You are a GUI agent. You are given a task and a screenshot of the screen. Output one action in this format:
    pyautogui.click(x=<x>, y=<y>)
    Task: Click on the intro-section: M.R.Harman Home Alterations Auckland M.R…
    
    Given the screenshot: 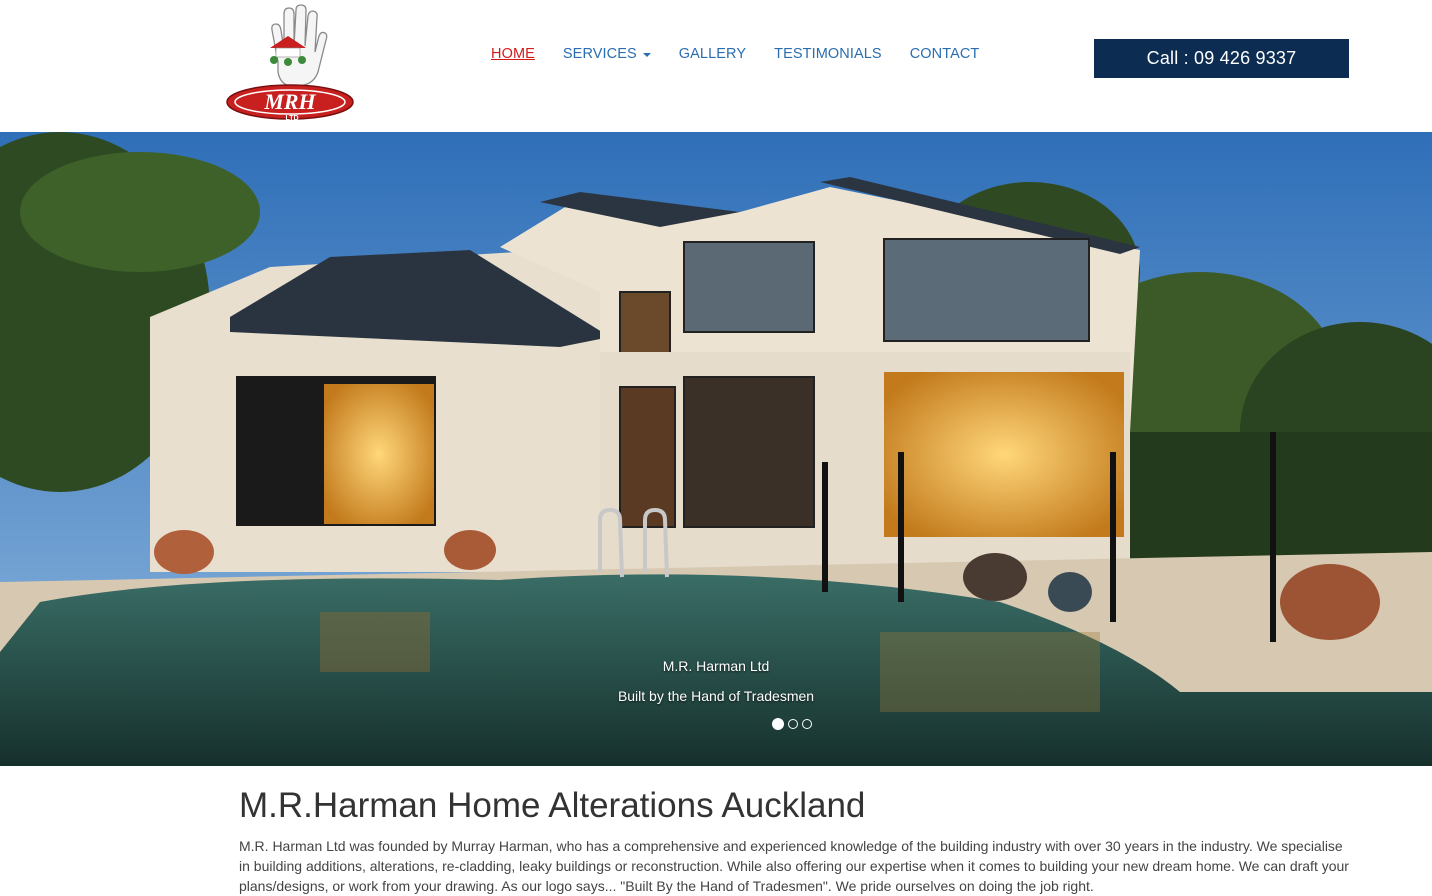 What is the action you would take?
    pyautogui.click(x=794, y=841)
    